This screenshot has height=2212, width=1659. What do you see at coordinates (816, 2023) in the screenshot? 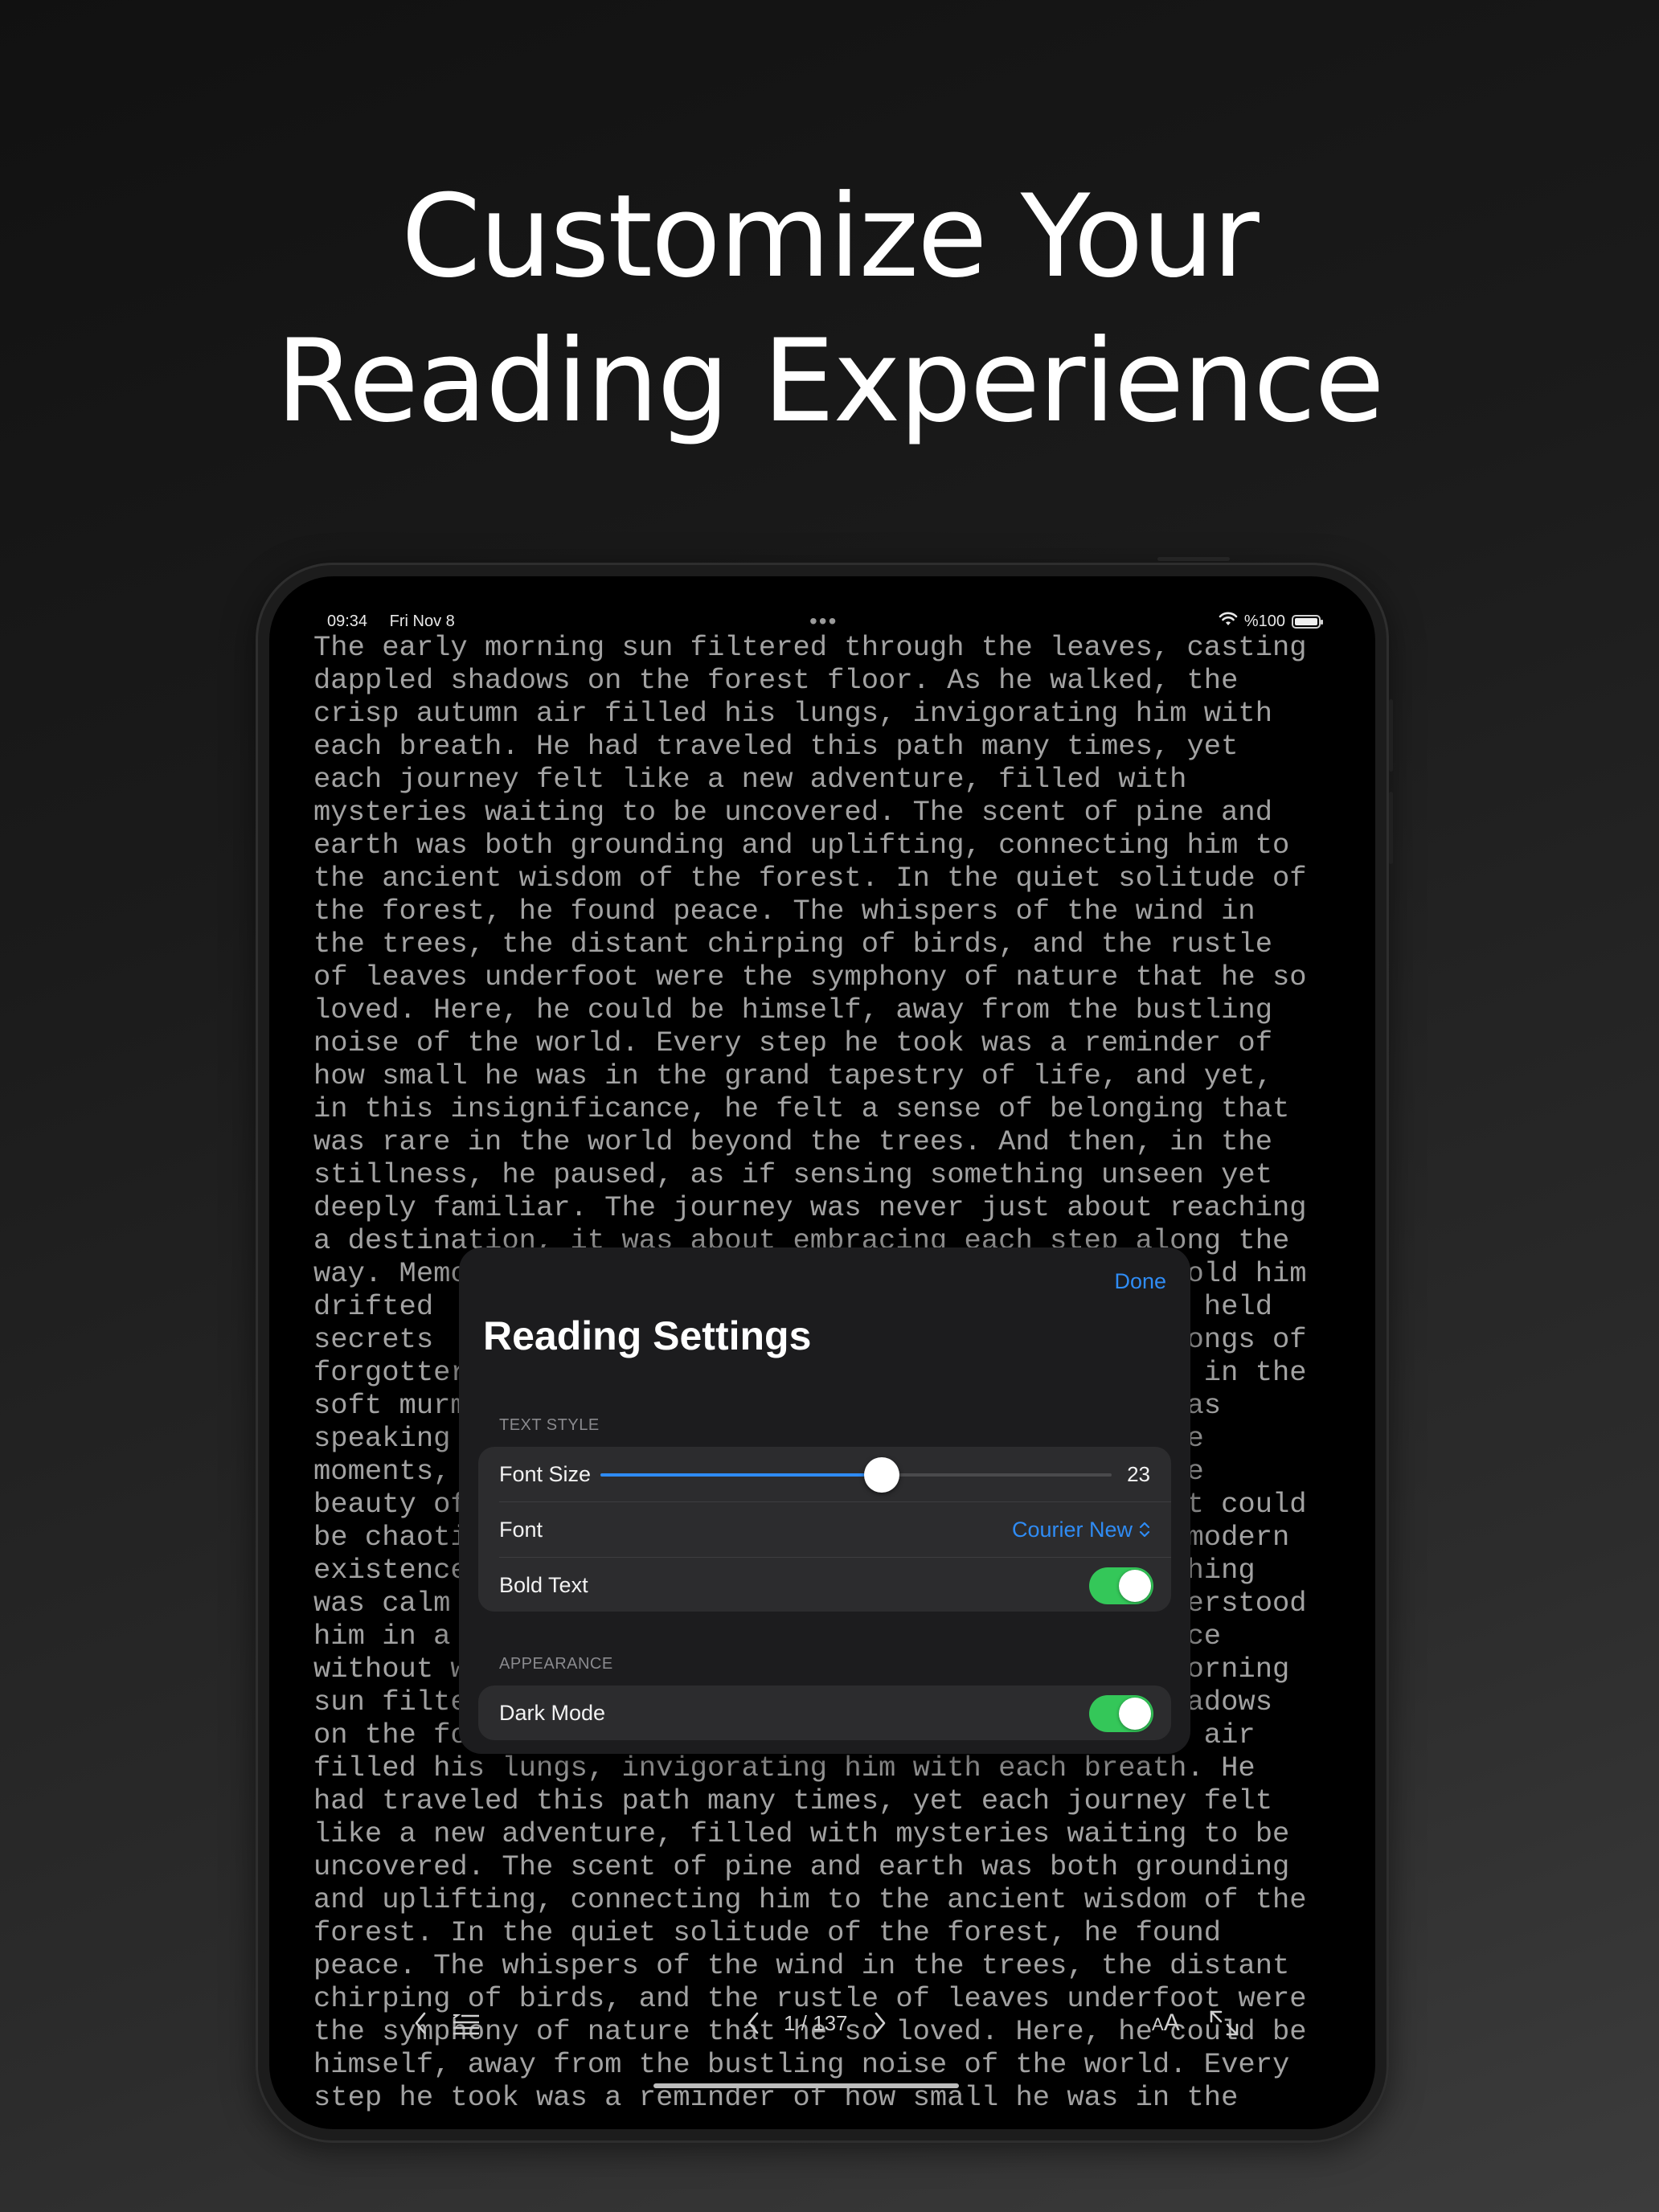
I see `page-indicator: 1 / 137` at bounding box center [816, 2023].